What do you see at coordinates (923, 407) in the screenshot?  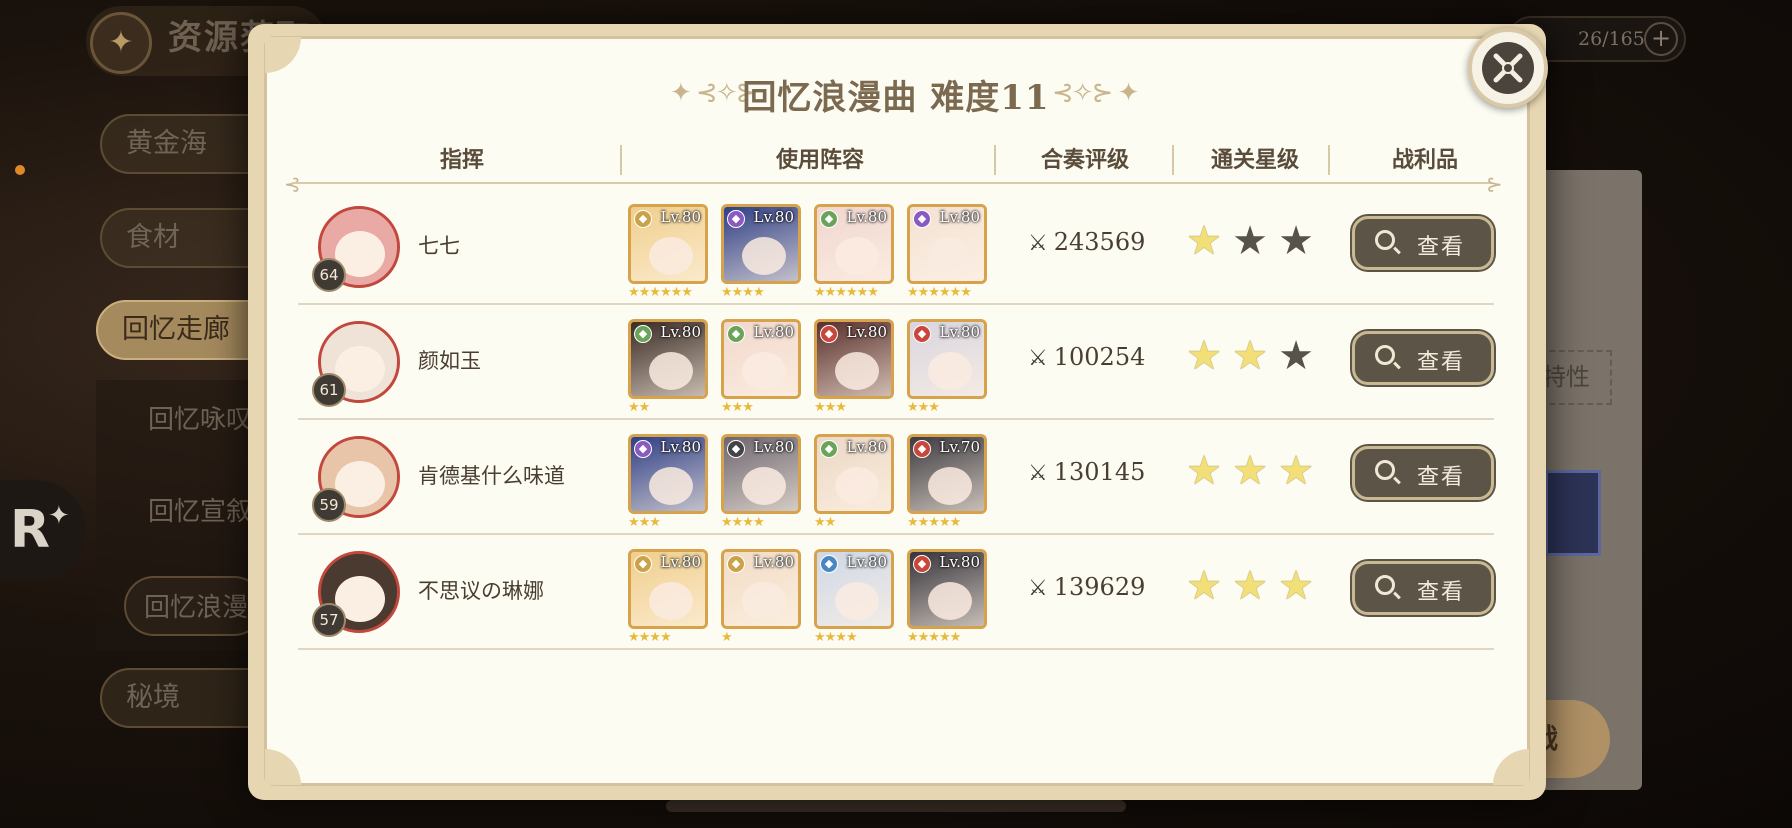 I see `hero-star-rank: ★★★` at bounding box center [923, 407].